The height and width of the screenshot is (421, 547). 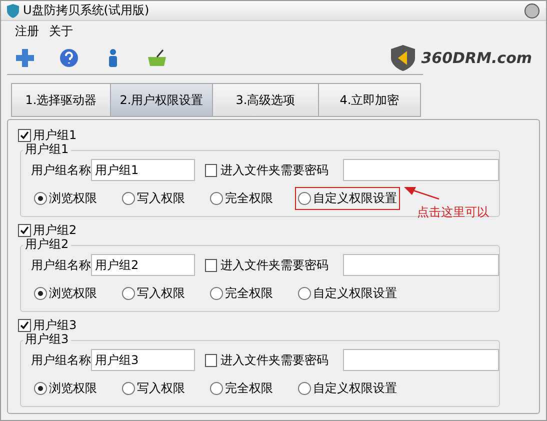 What do you see at coordinates (47, 339) in the screenshot?
I see `frame-legend: 用户组3` at bounding box center [47, 339].